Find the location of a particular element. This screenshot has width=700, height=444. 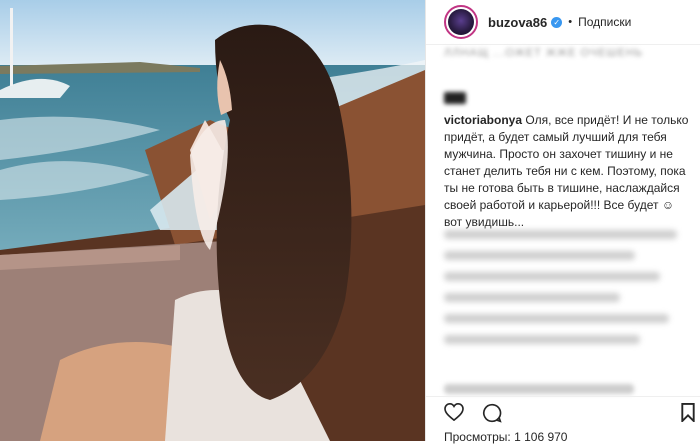

verified-badge-icon: ✓ is located at coordinates (557, 22).